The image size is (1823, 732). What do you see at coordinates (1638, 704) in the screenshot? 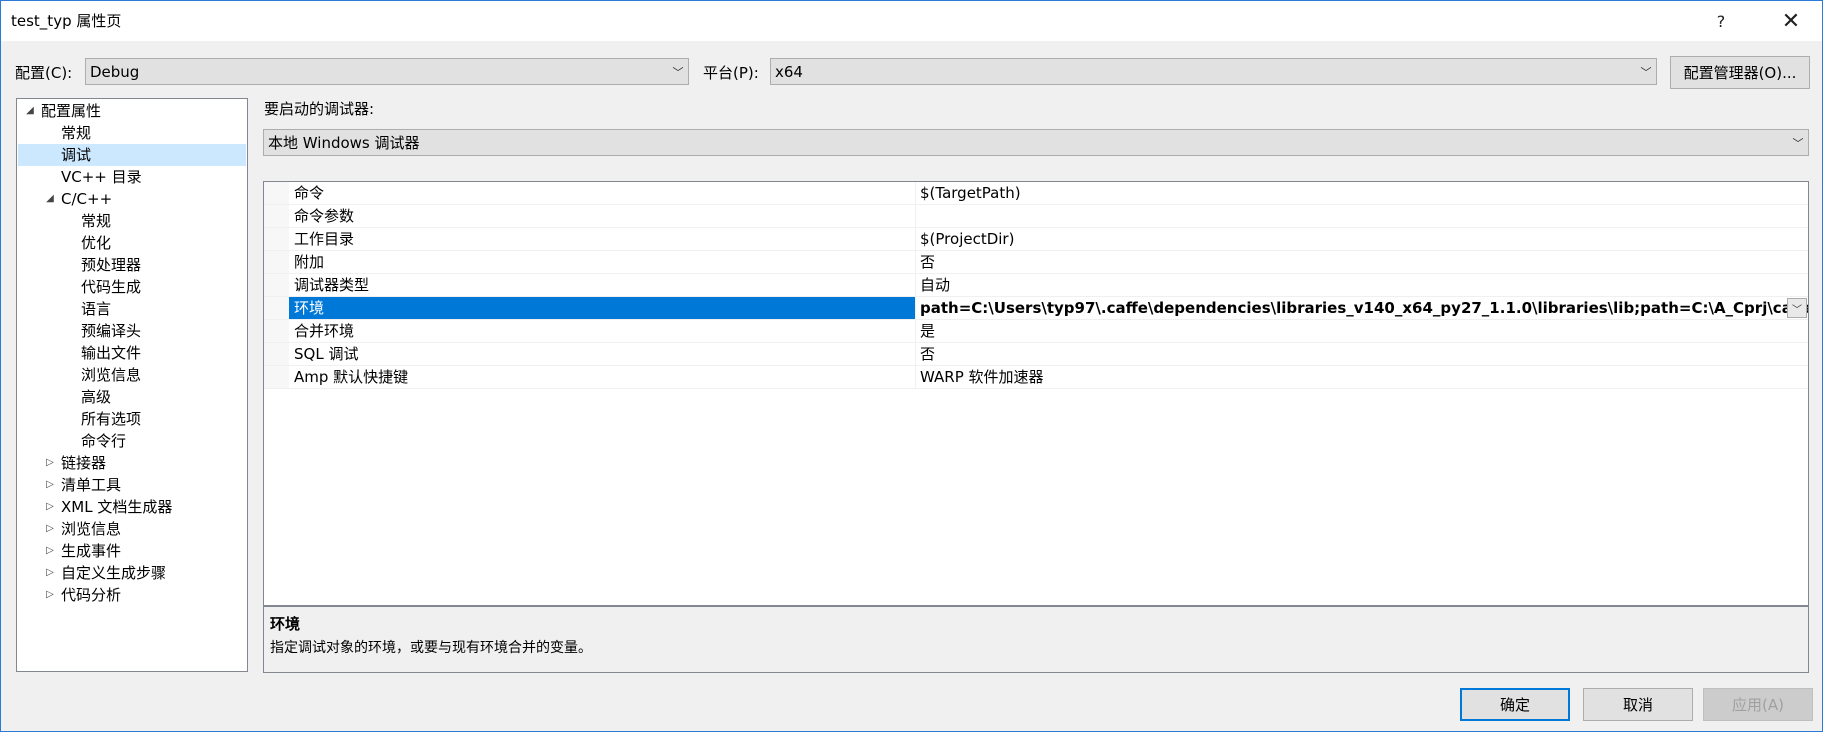
I see `cancel-button: 取消` at bounding box center [1638, 704].